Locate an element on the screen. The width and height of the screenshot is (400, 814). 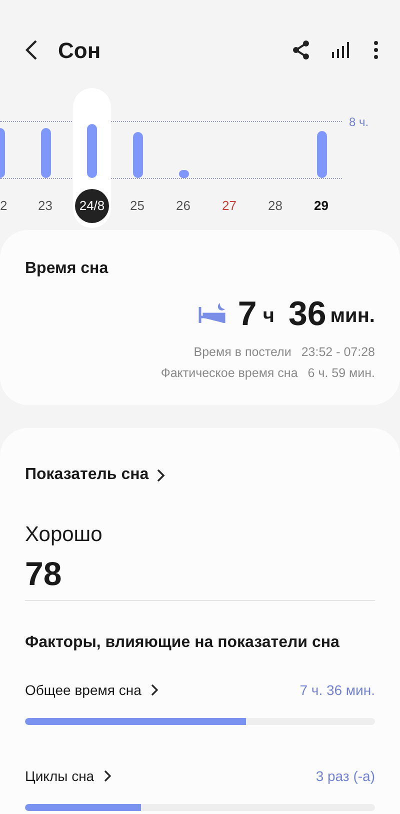
factor-value: 3 раз (-а) is located at coordinates (345, 776).